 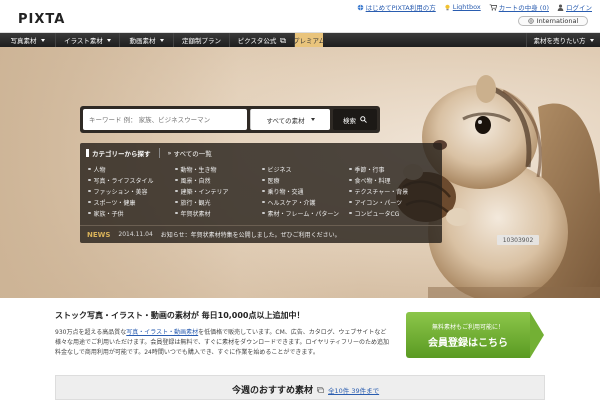 I want to click on category-item-label: 食べ物・料理, so click(x=372, y=181).